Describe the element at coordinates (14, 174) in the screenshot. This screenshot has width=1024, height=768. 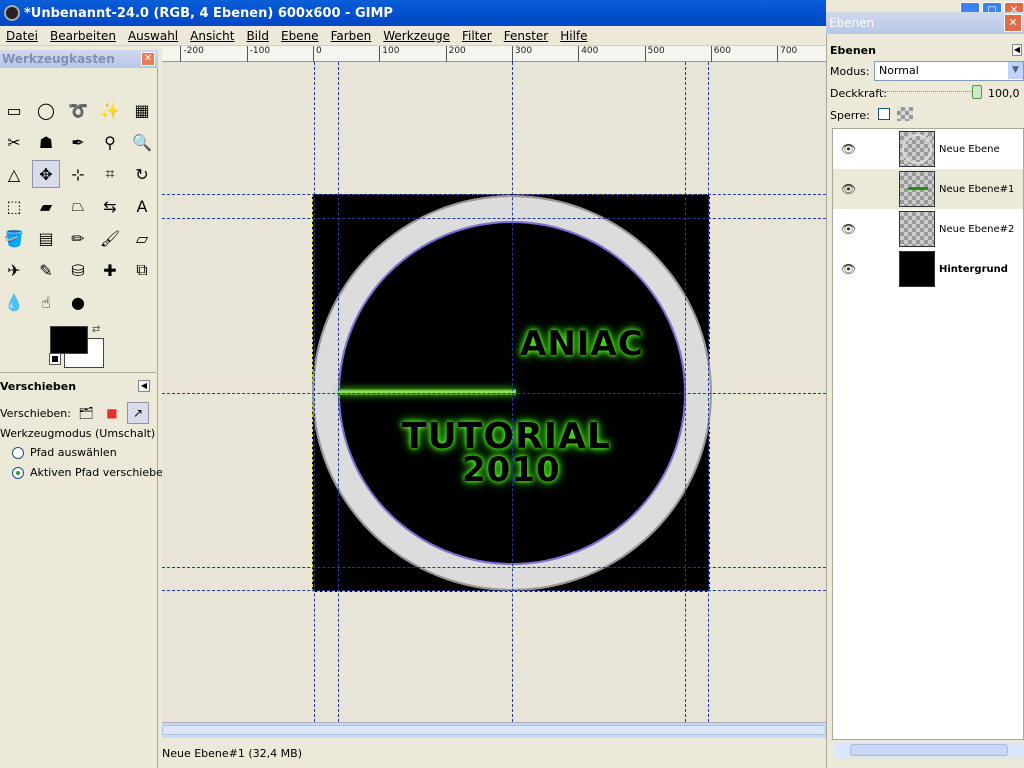
I see `measure-icon: △` at that location.